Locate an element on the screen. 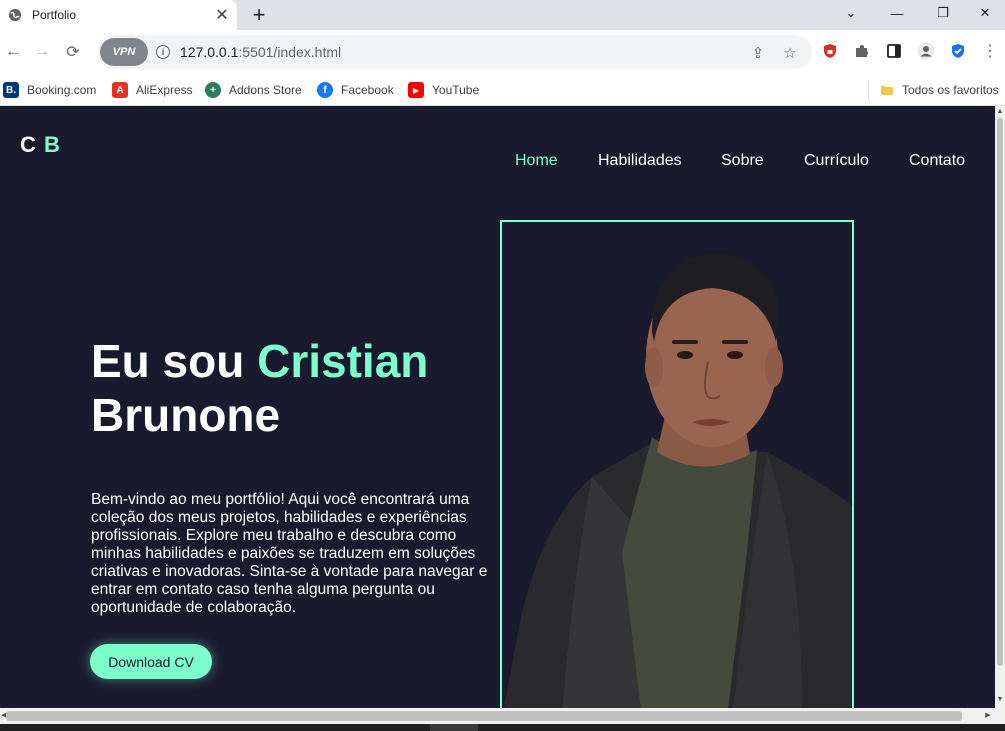  shield-check-icon is located at coordinates (958, 51).